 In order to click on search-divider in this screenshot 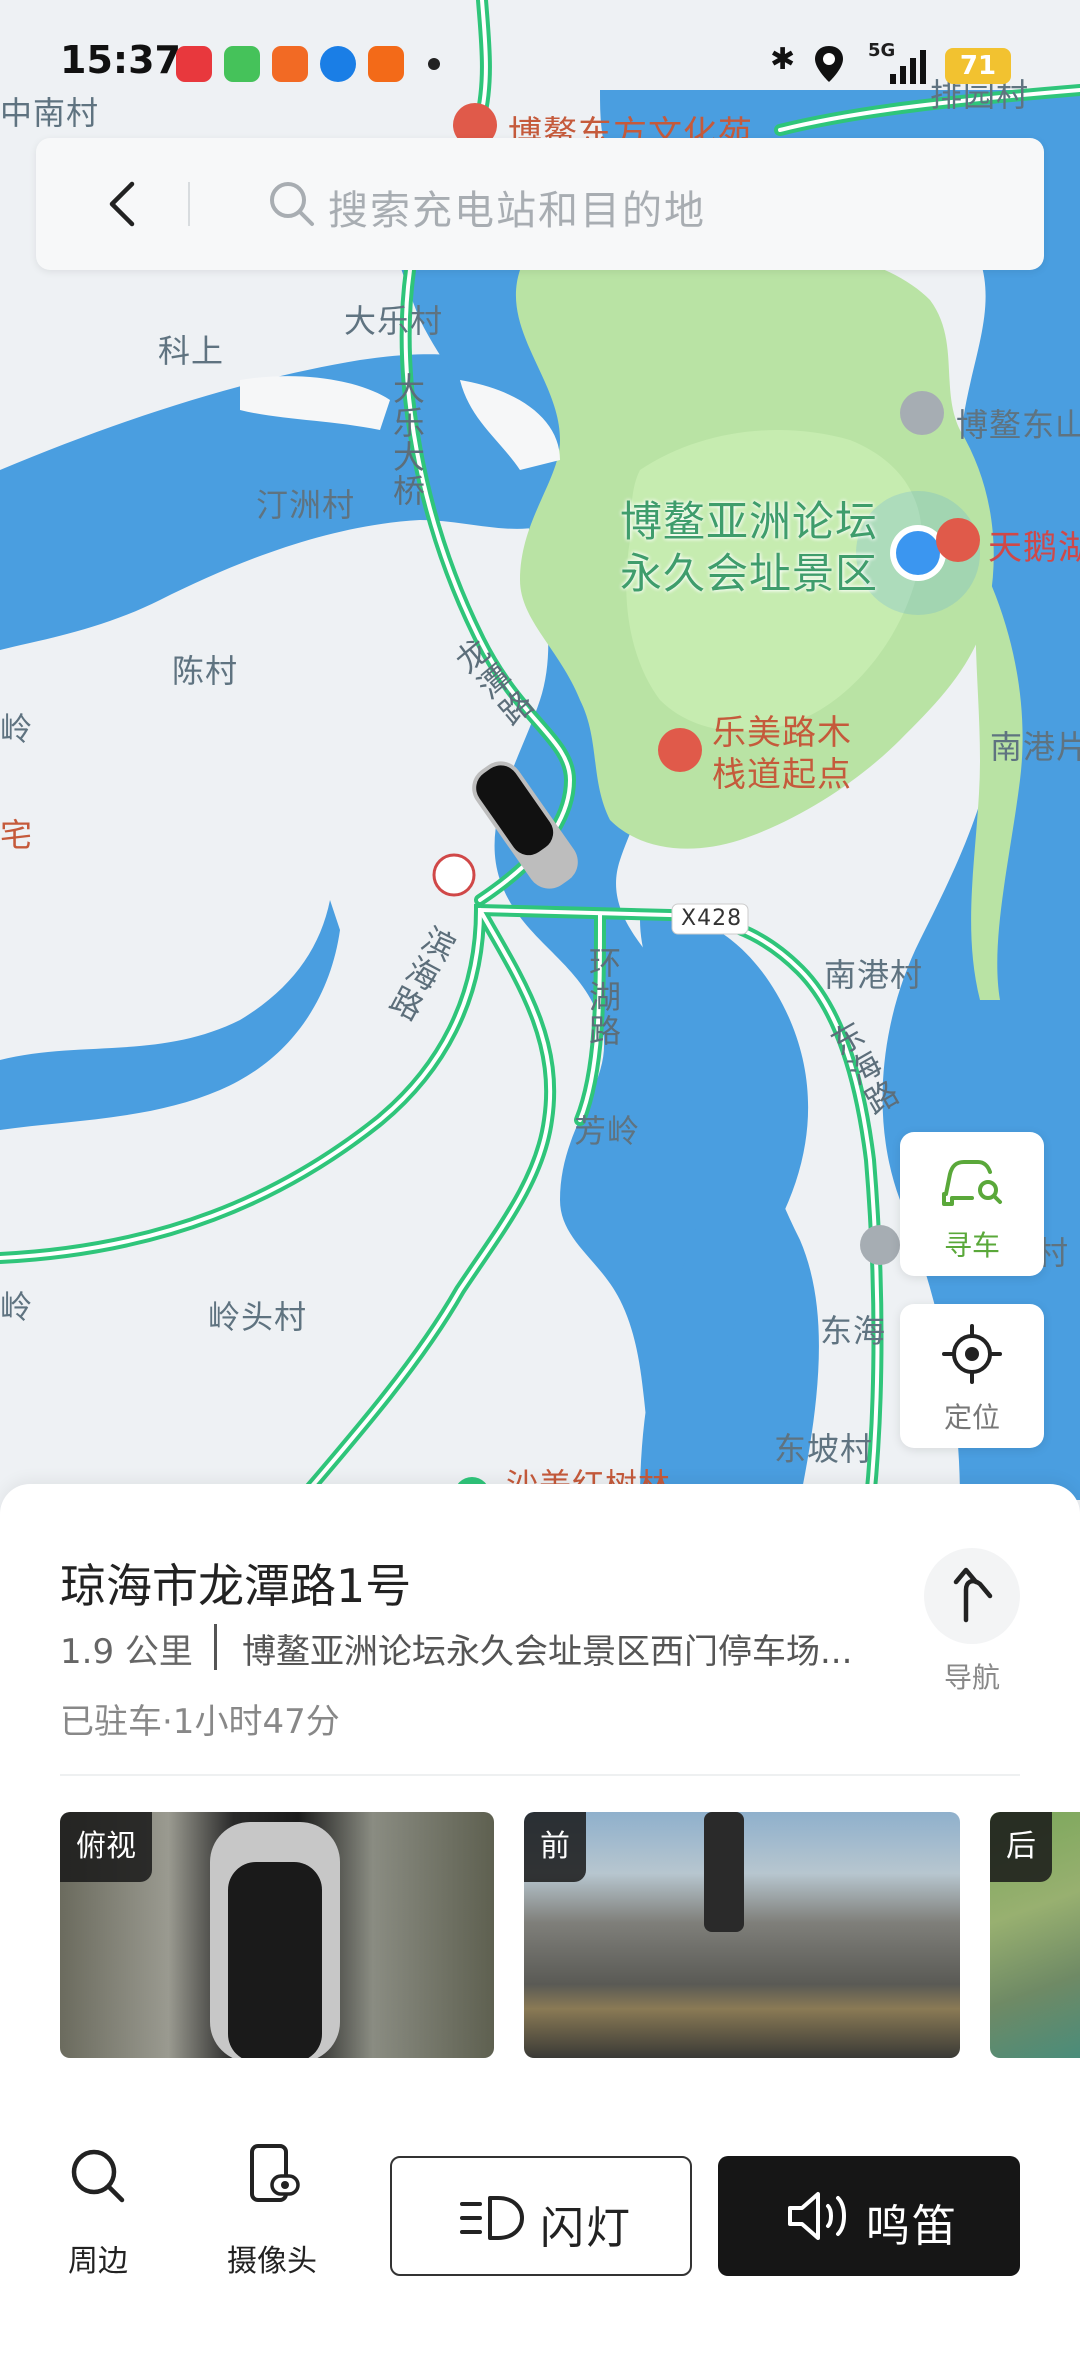, I will do `click(189, 204)`.